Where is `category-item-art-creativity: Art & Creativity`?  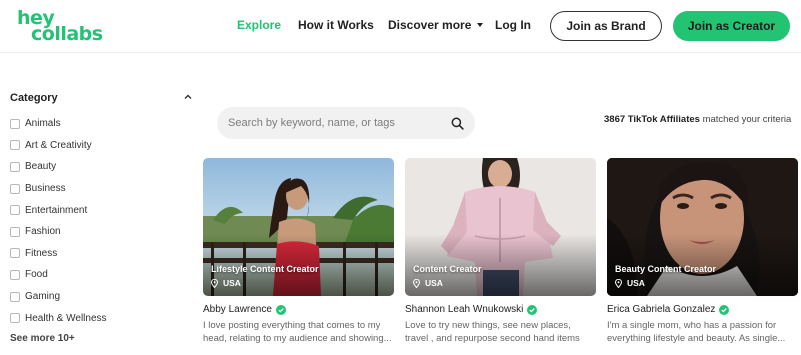 category-item-art-creativity: Art & Creativity is located at coordinates (58, 146).